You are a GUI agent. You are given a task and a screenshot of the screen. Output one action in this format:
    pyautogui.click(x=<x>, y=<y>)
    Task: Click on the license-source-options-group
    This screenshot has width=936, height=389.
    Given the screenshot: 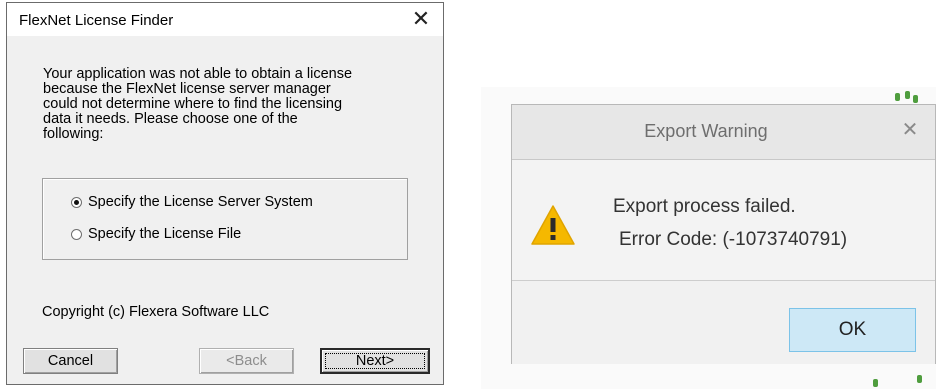 What is the action you would take?
    pyautogui.click(x=225, y=219)
    